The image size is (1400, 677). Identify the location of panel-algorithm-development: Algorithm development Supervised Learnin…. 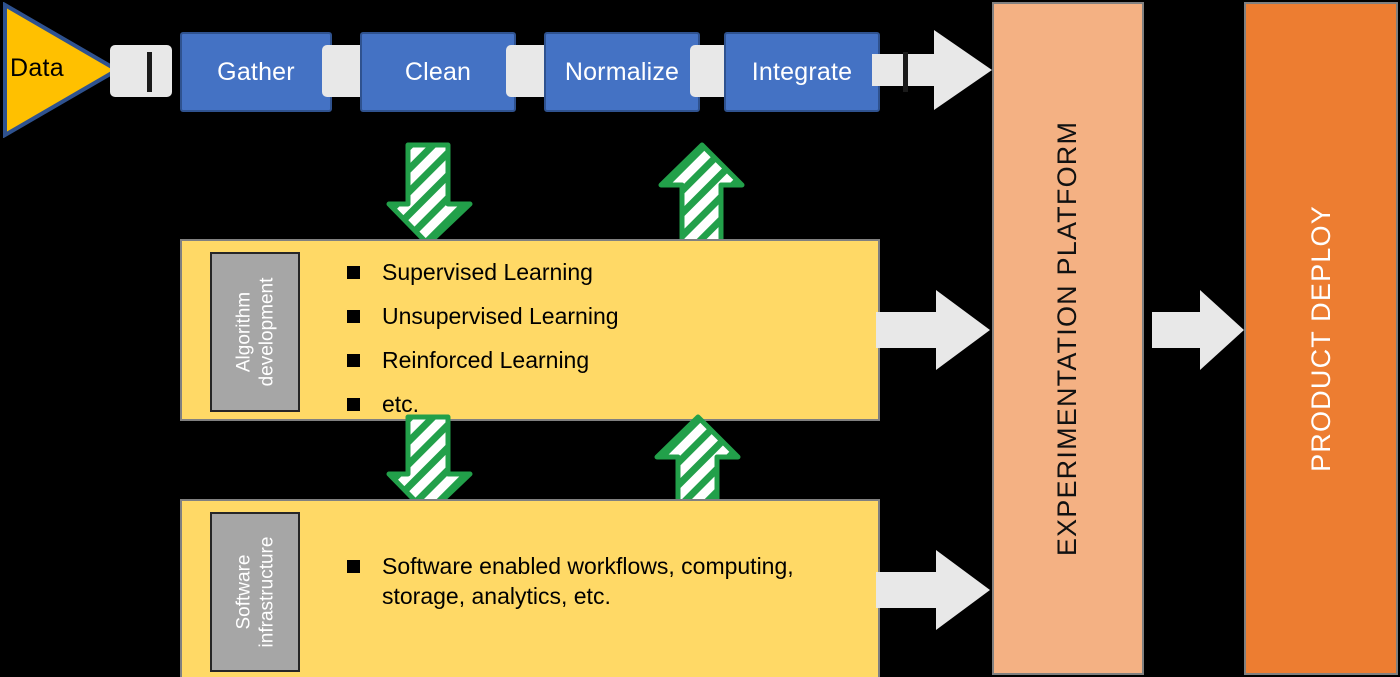
(530, 330).